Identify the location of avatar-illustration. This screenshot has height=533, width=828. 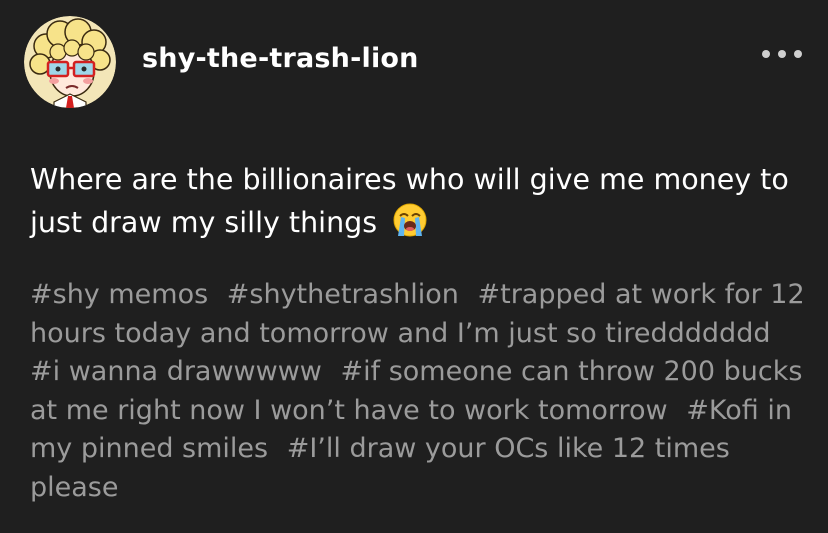
(70, 62).